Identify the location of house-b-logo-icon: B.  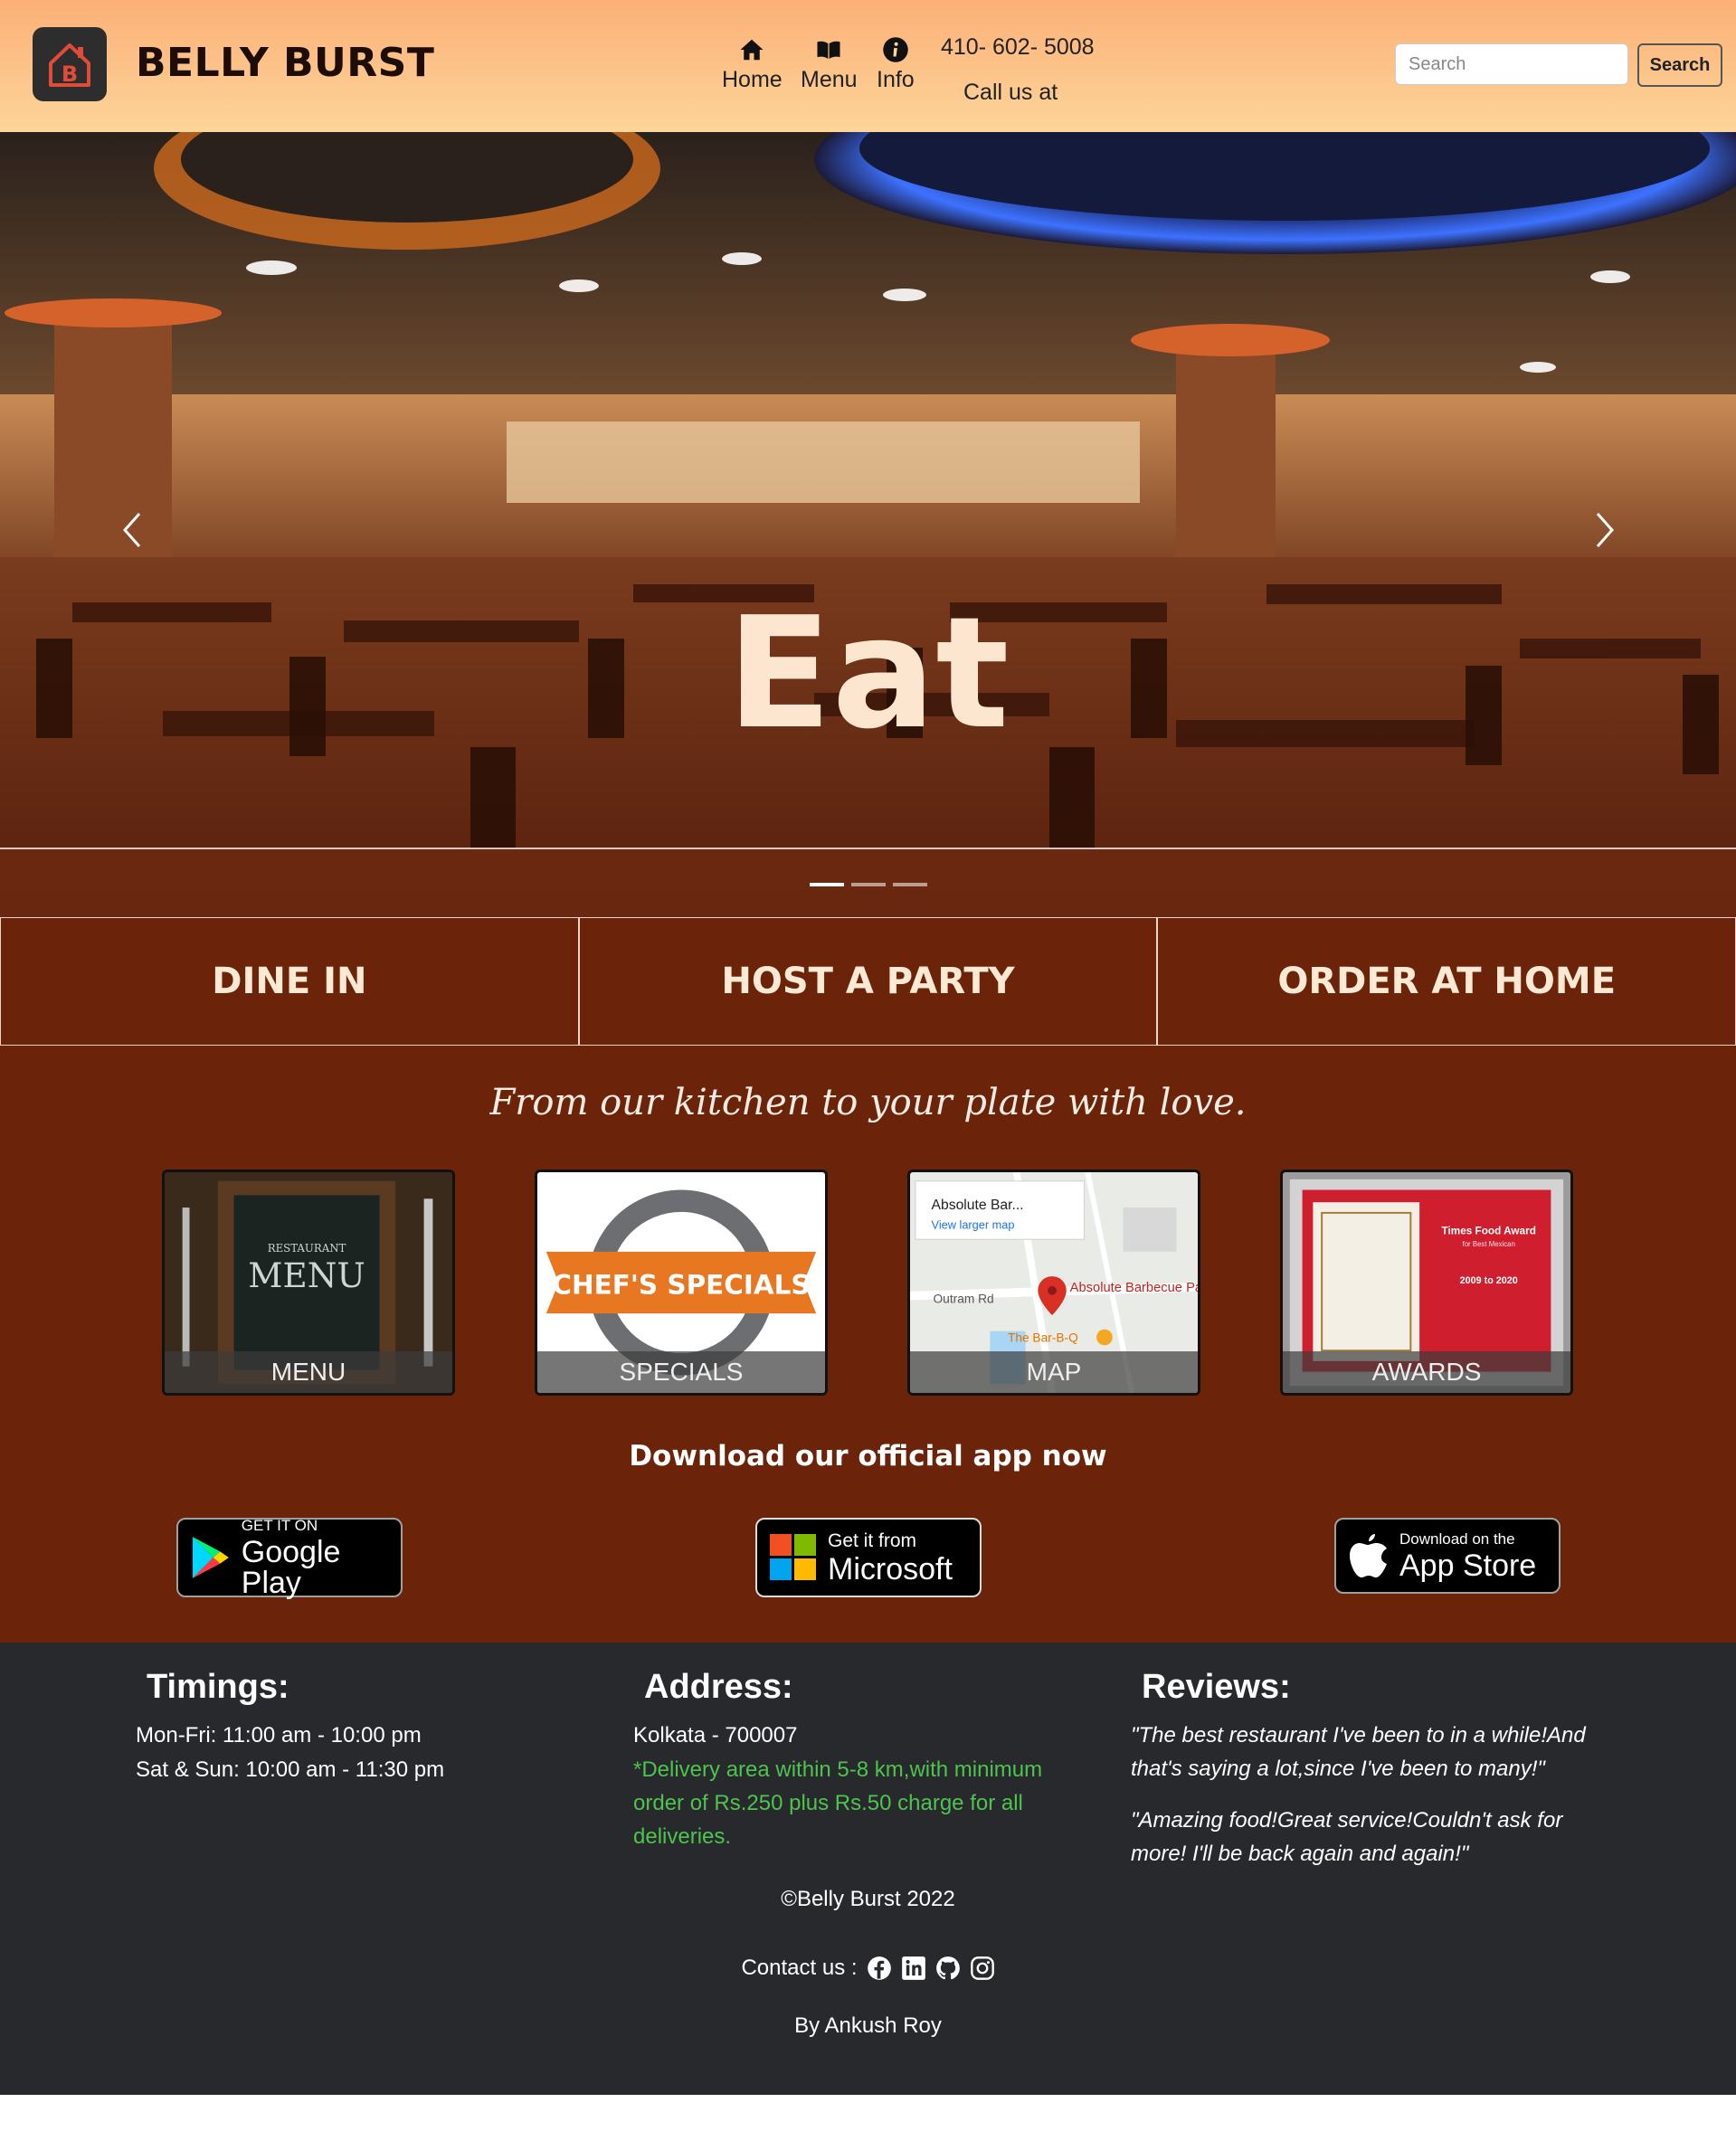
(70, 64).